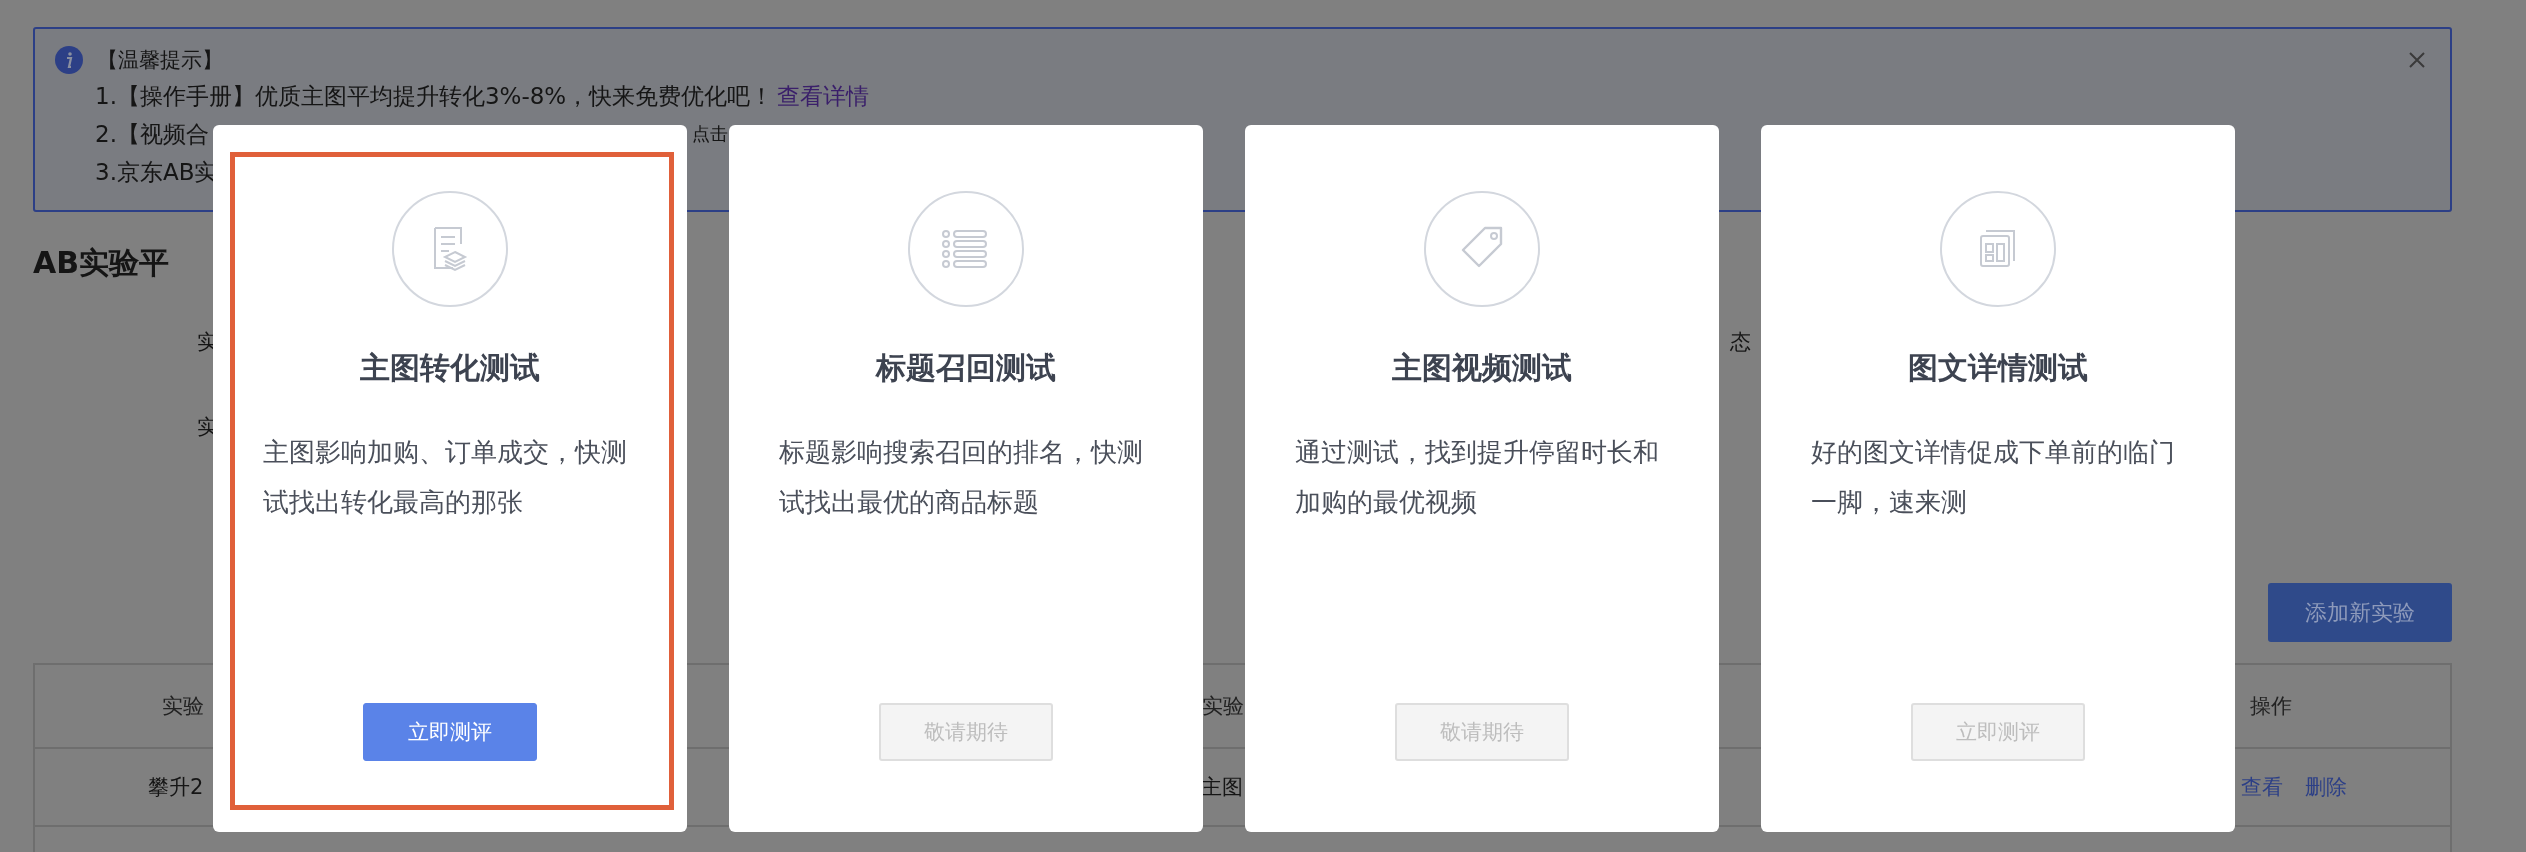 Image resolution: width=2526 pixels, height=852 pixels. What do you see at coordinates (1477, 477) in the screenshot?
I see `card-description: 通过测试，找到提升停留时长和加购的最优视频` at bounding box center [1477, 477].